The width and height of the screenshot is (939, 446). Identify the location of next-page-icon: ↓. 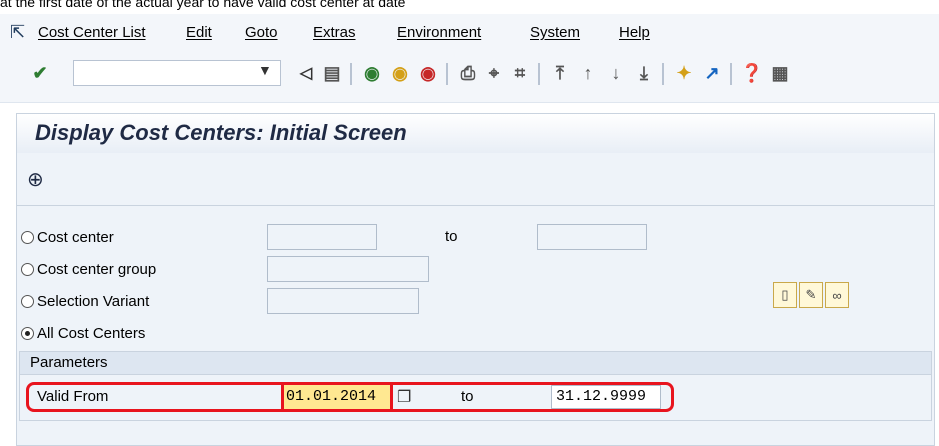
(616, 73).